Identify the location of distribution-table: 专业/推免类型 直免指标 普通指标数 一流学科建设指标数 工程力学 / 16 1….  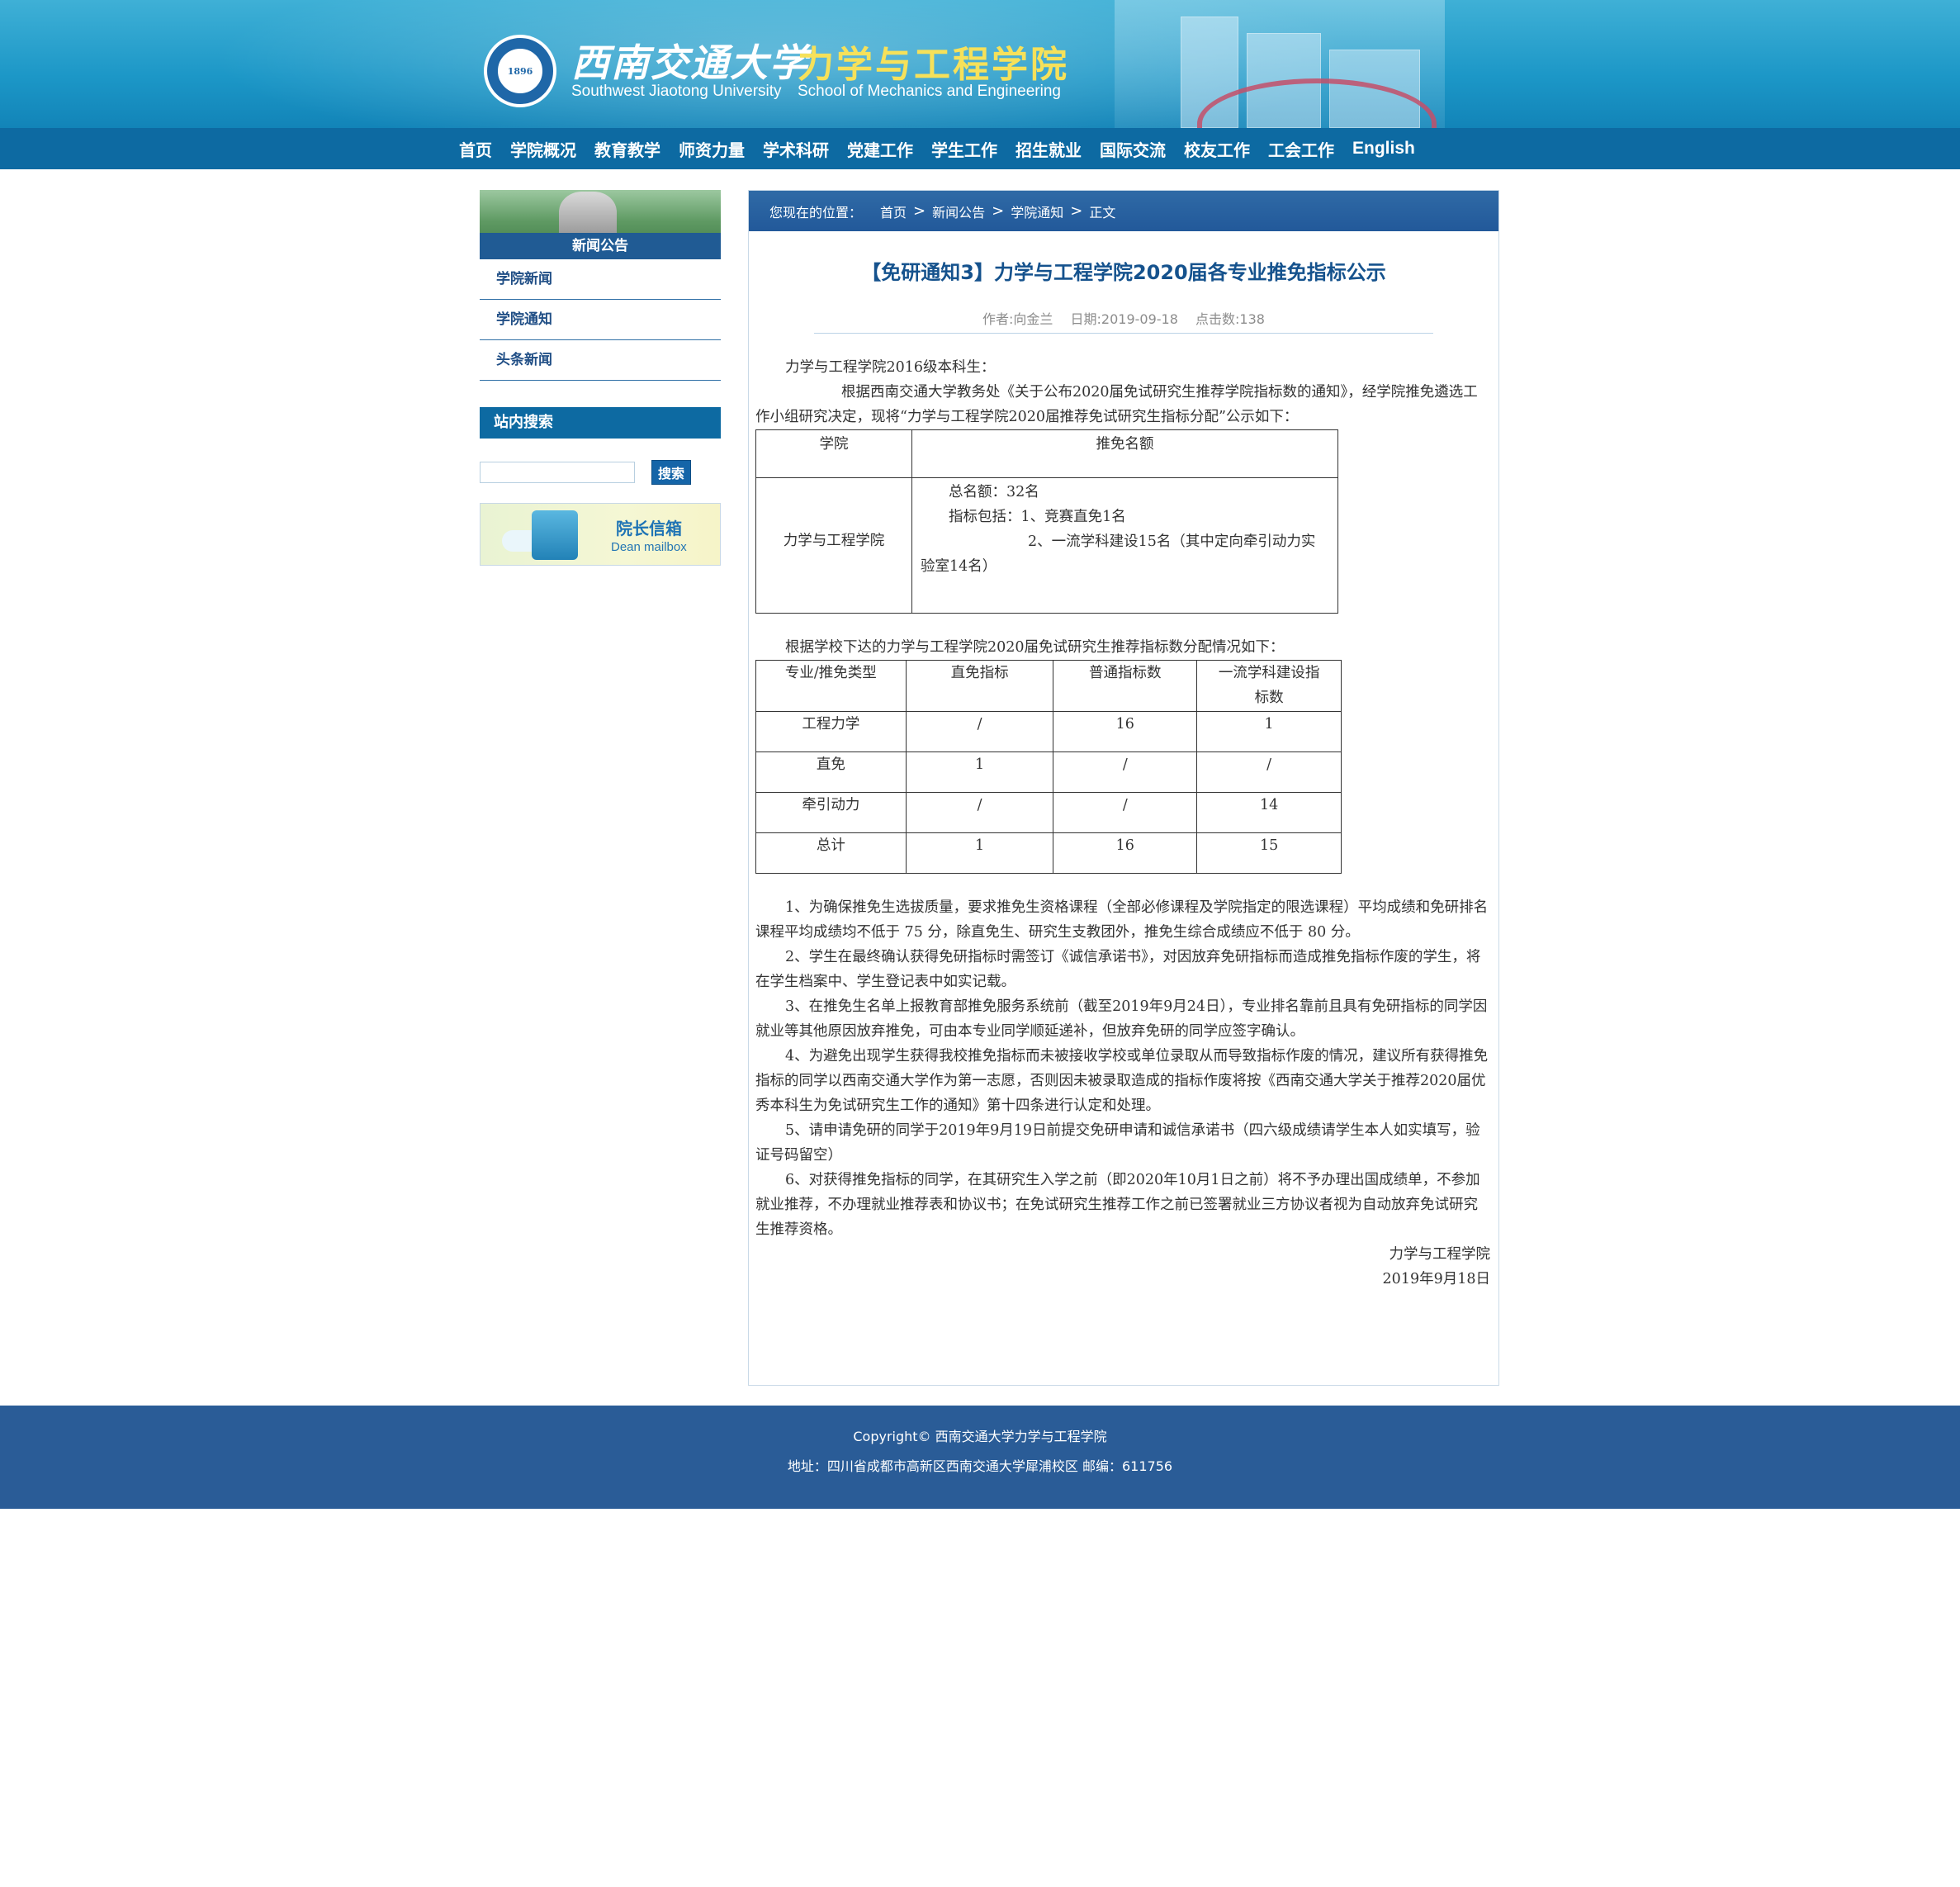
(1048, 767).